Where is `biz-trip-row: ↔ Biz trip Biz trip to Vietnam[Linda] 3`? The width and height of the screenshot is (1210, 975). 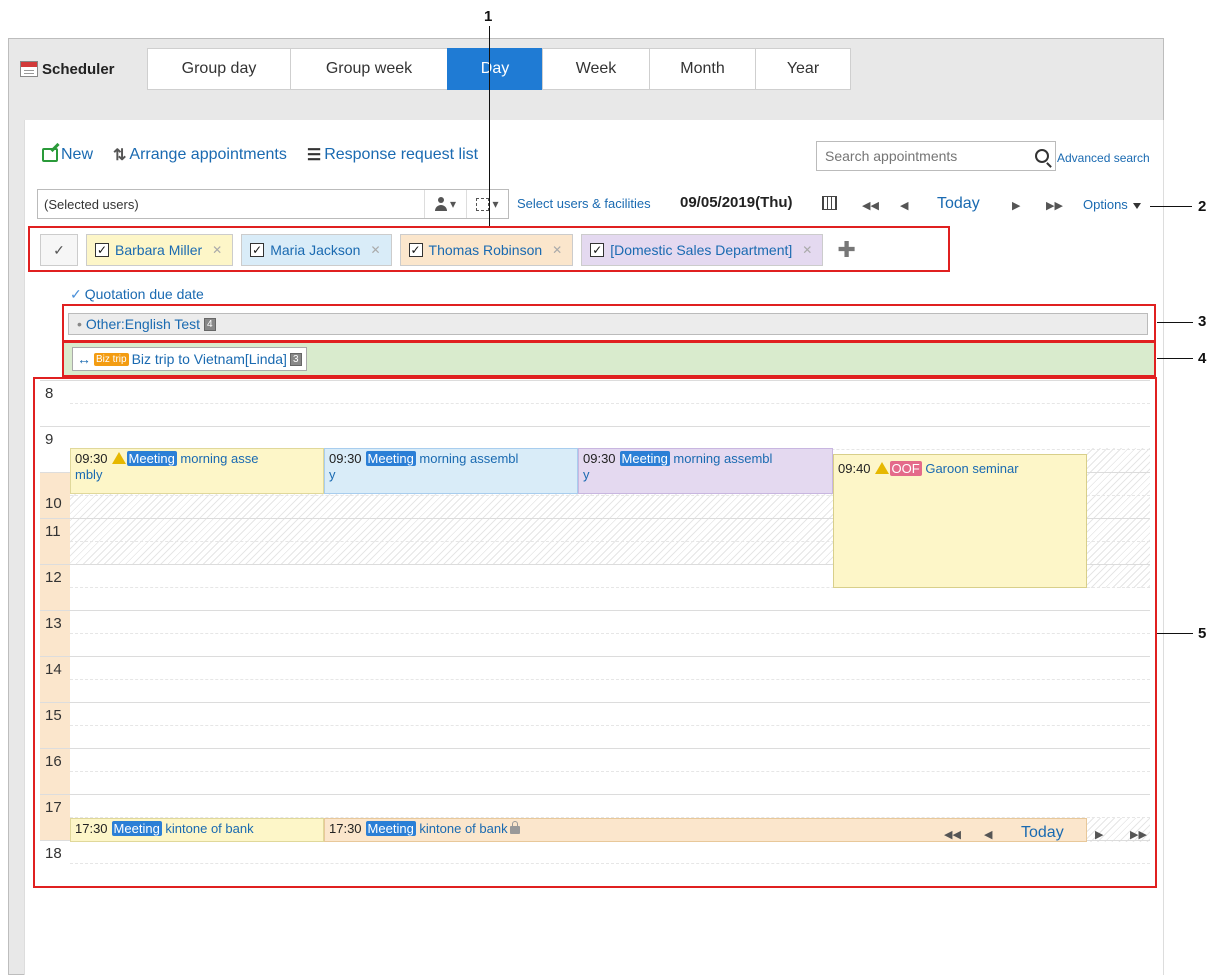 biz-trip-row: ↔ Biz trip Biz trip to Vietnam[Linda] 3 is located at coordinates (609, 359).